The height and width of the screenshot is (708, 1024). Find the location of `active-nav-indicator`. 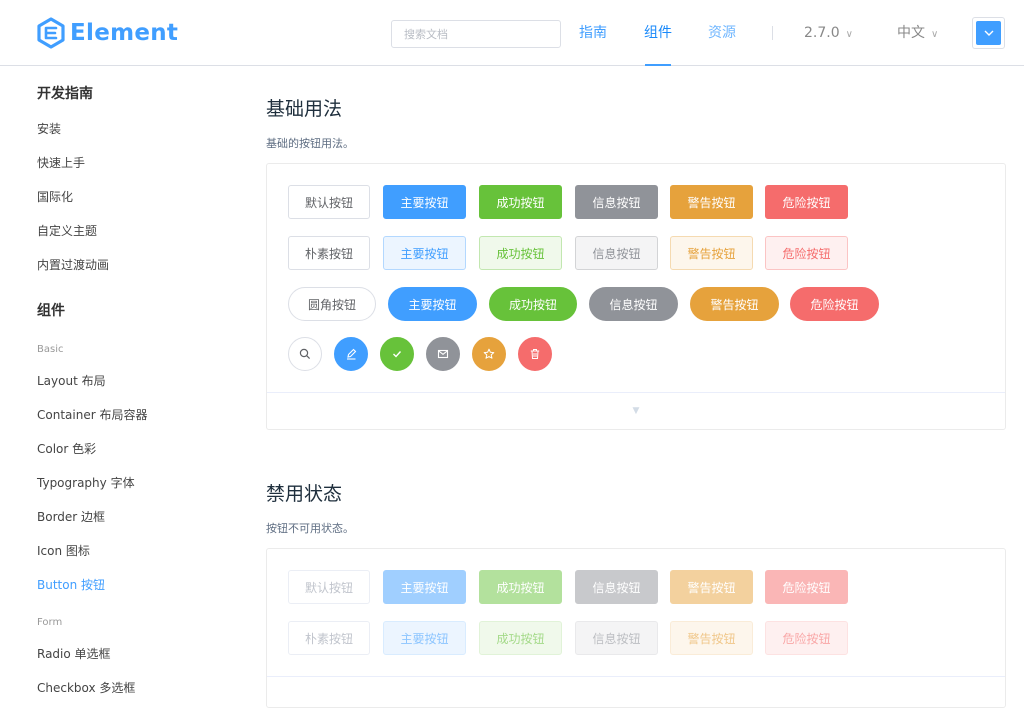

active-nav-indicator is located at coordinates (658, 65).